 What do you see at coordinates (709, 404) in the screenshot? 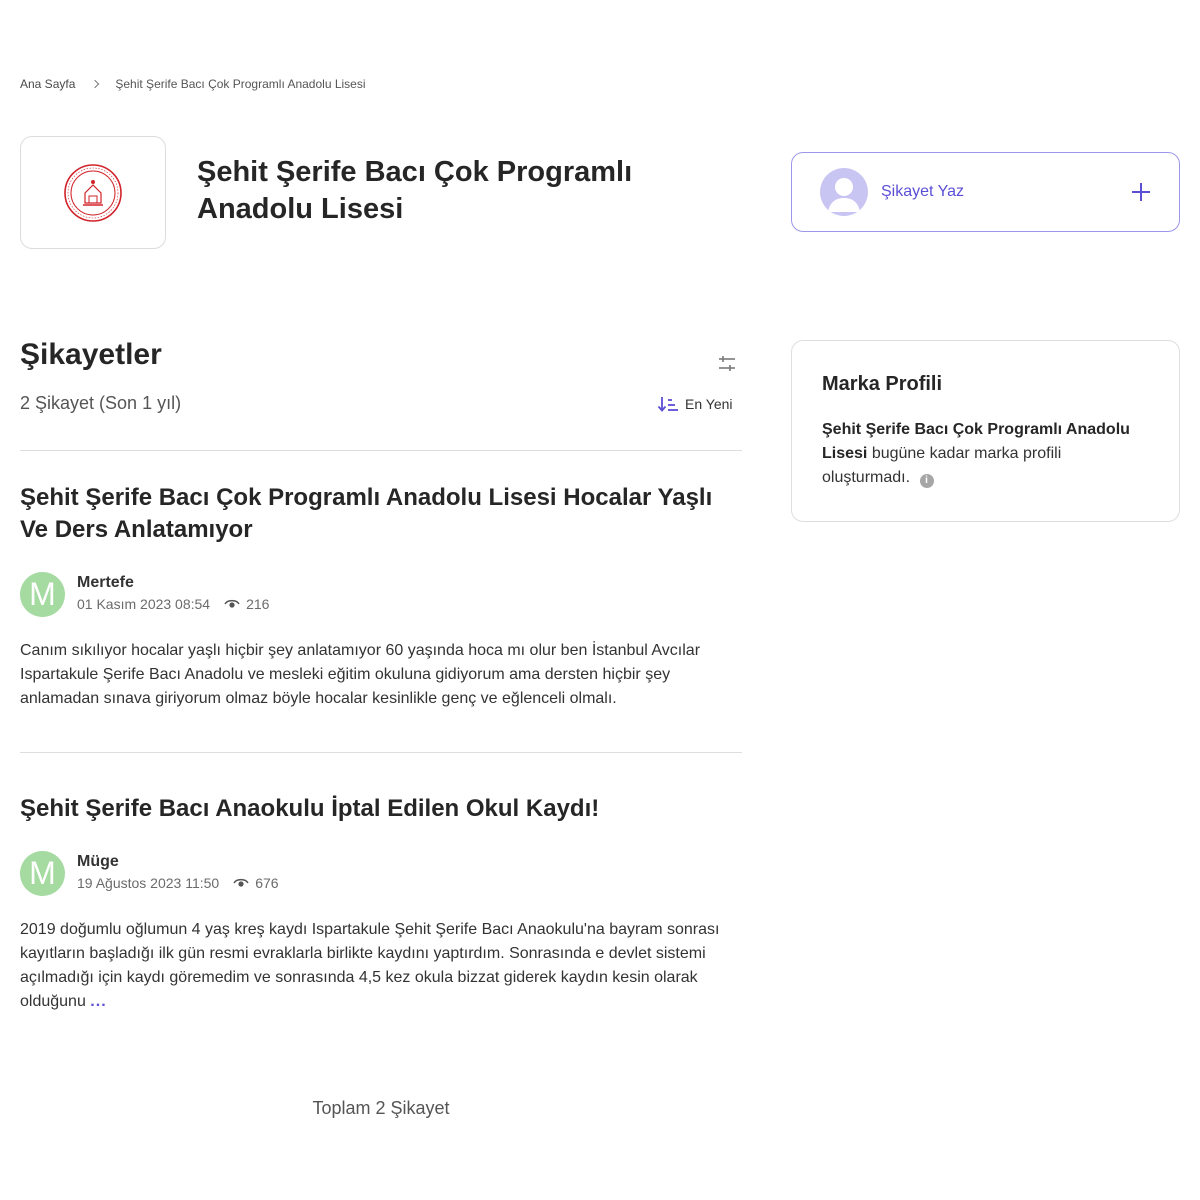
I see `sort-label: En Yeni` at bounding box center [709, 404].